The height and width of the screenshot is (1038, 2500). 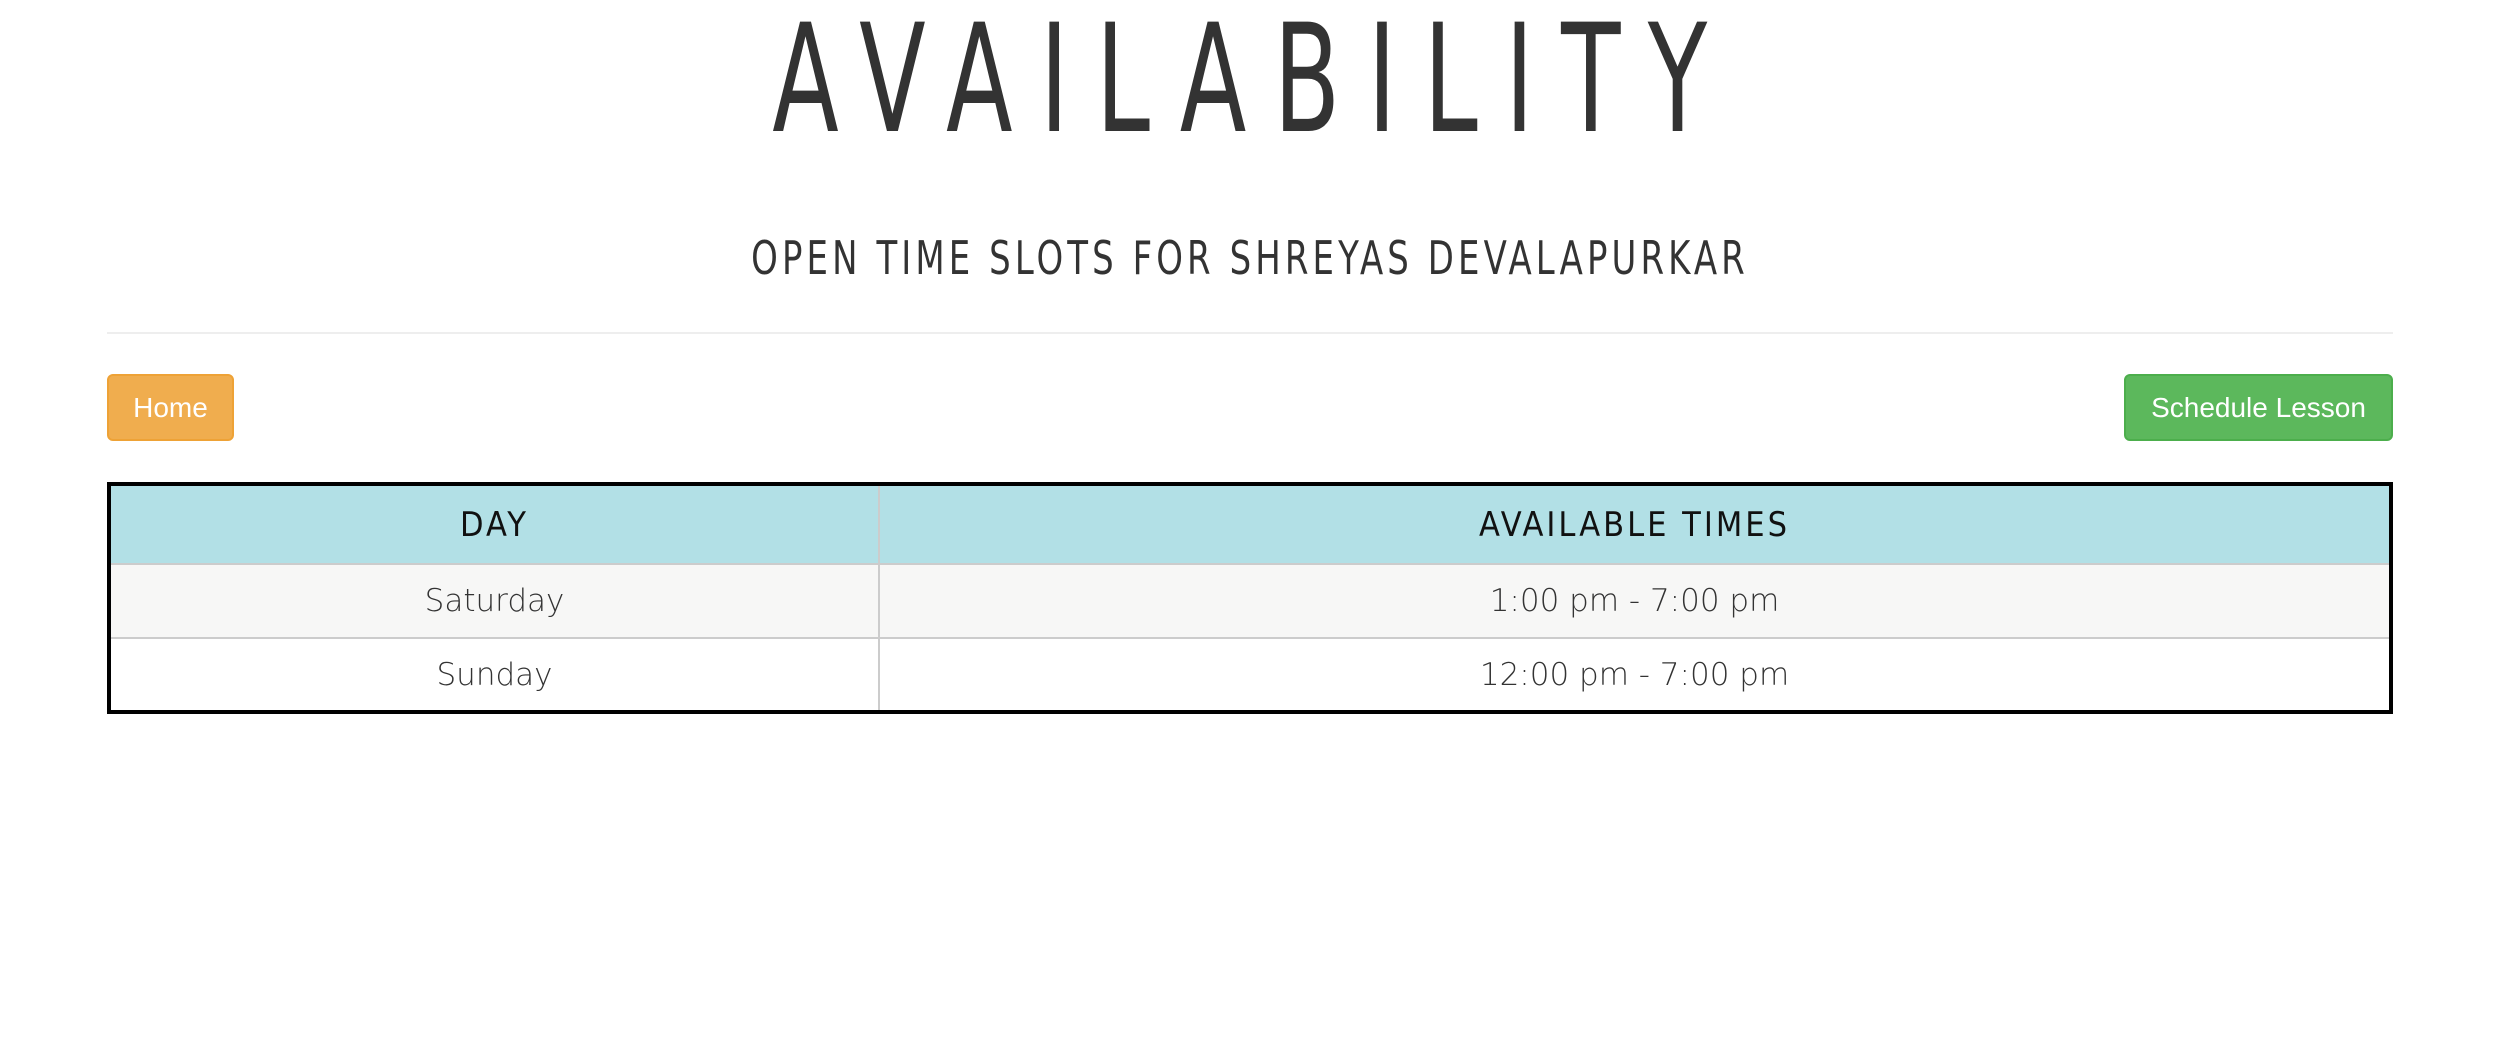 What do you see at coordinates (494, 524) in the screenshot?
I see `column-header-day: DAY` at bounding box center [494, 524].